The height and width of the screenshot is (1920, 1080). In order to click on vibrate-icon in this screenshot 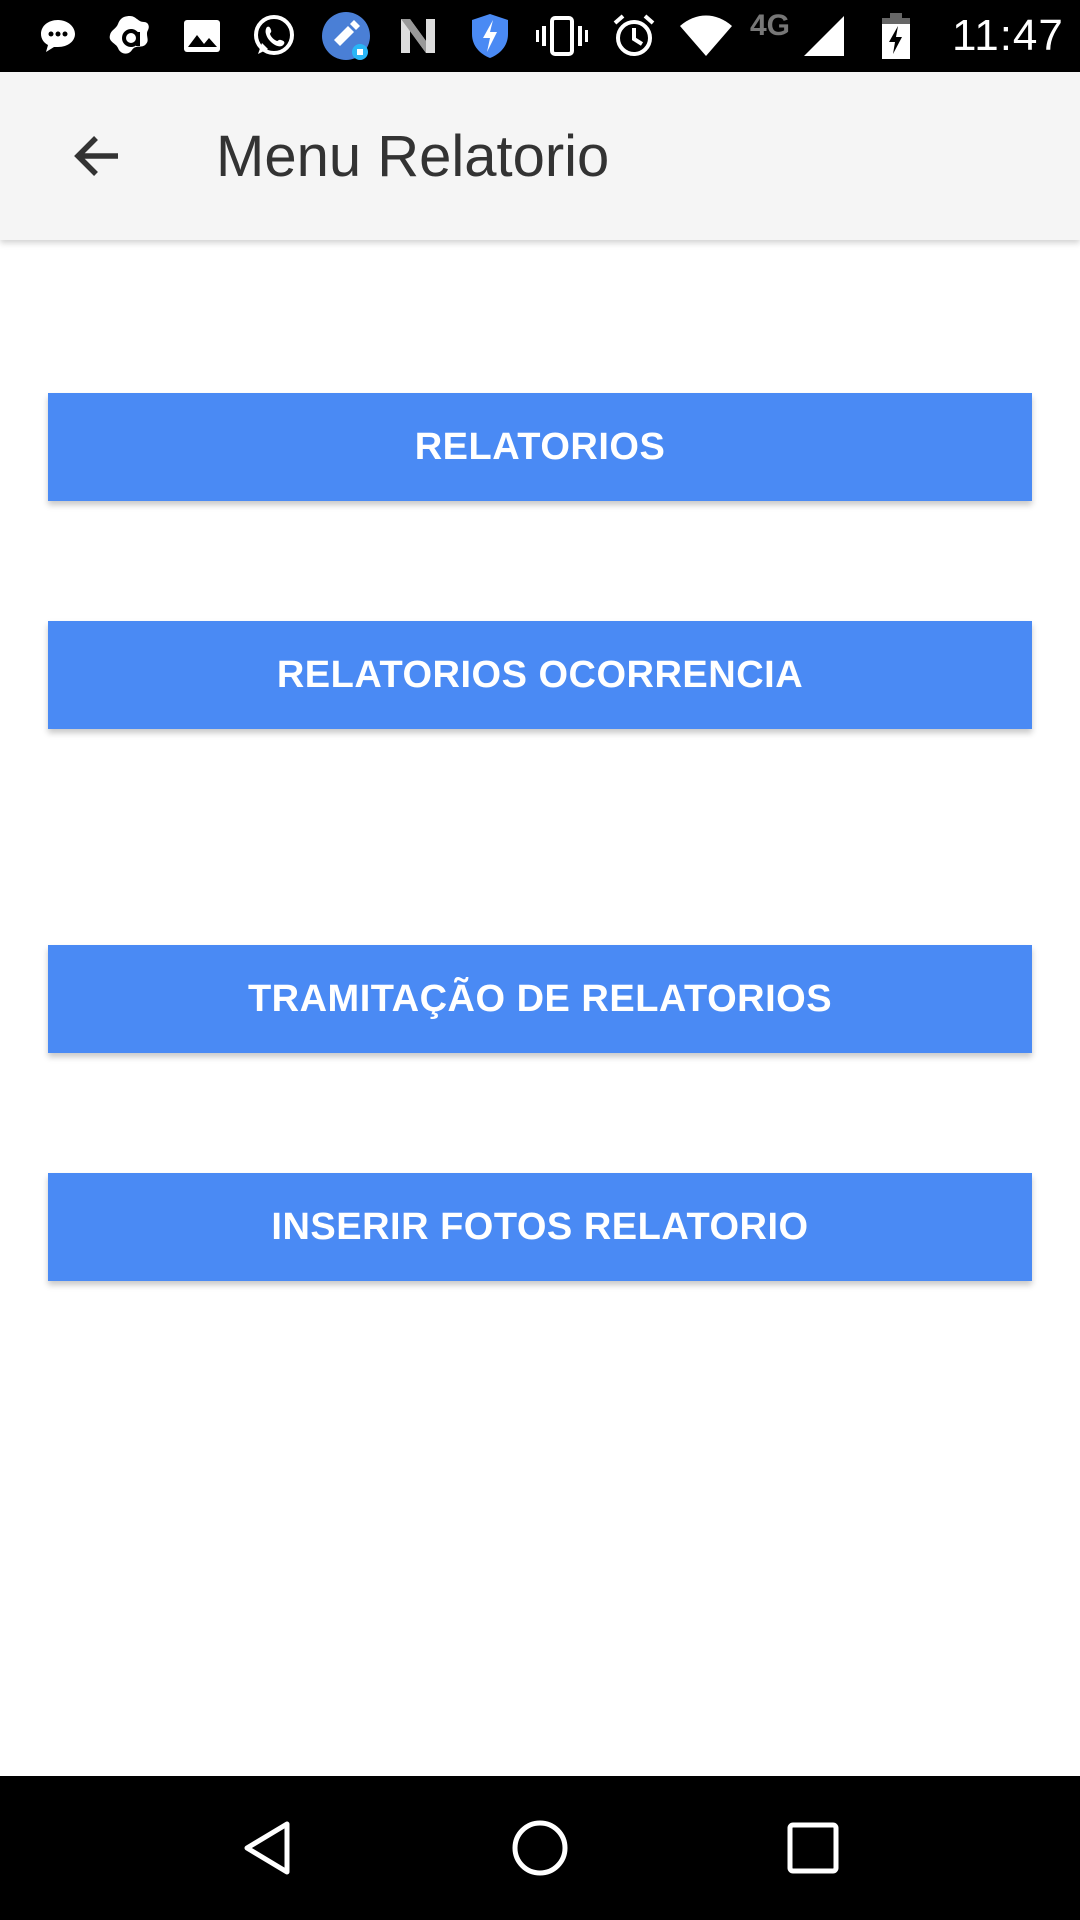, I will do `click(562, 36)`.